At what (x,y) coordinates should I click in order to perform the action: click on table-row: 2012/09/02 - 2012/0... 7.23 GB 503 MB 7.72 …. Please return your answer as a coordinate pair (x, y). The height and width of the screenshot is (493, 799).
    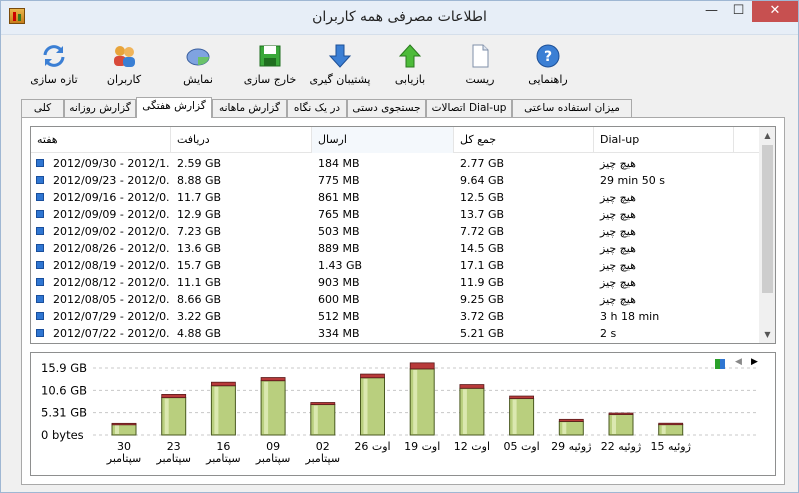
    Looking at the image, I should click on (395, 231).